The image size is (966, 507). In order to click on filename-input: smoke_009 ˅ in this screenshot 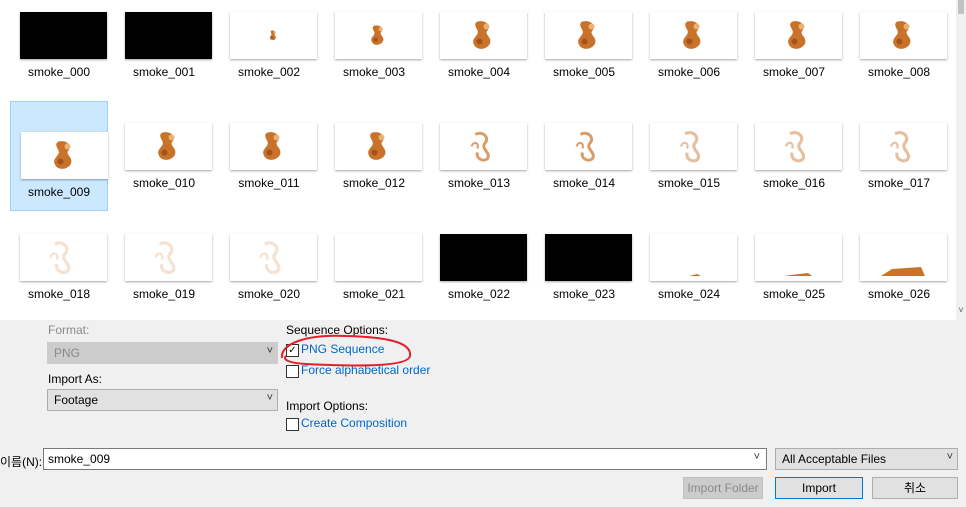, I will do `click(405, 459)`.